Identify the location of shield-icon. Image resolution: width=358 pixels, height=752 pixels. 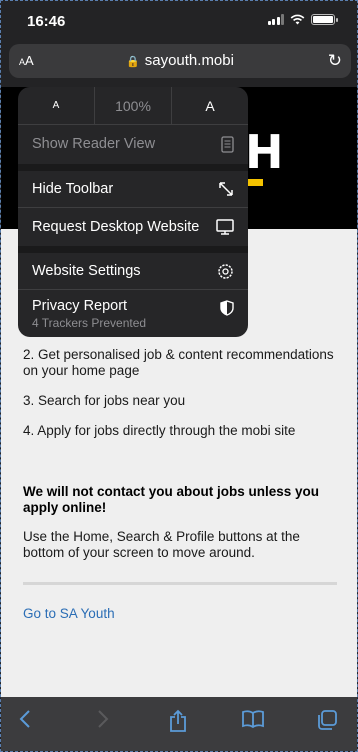
(227, 308).